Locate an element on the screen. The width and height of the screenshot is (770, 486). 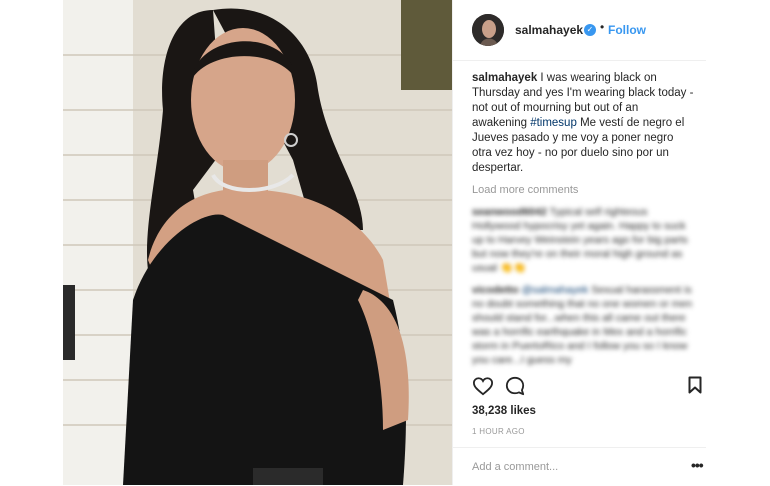
avatar is located at coordinates (488, 30).